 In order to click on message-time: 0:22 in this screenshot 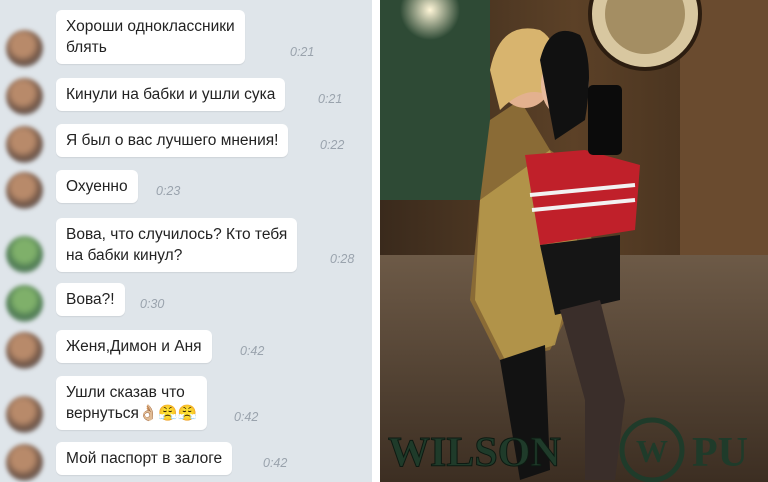, I will do `click(332, 145)`.